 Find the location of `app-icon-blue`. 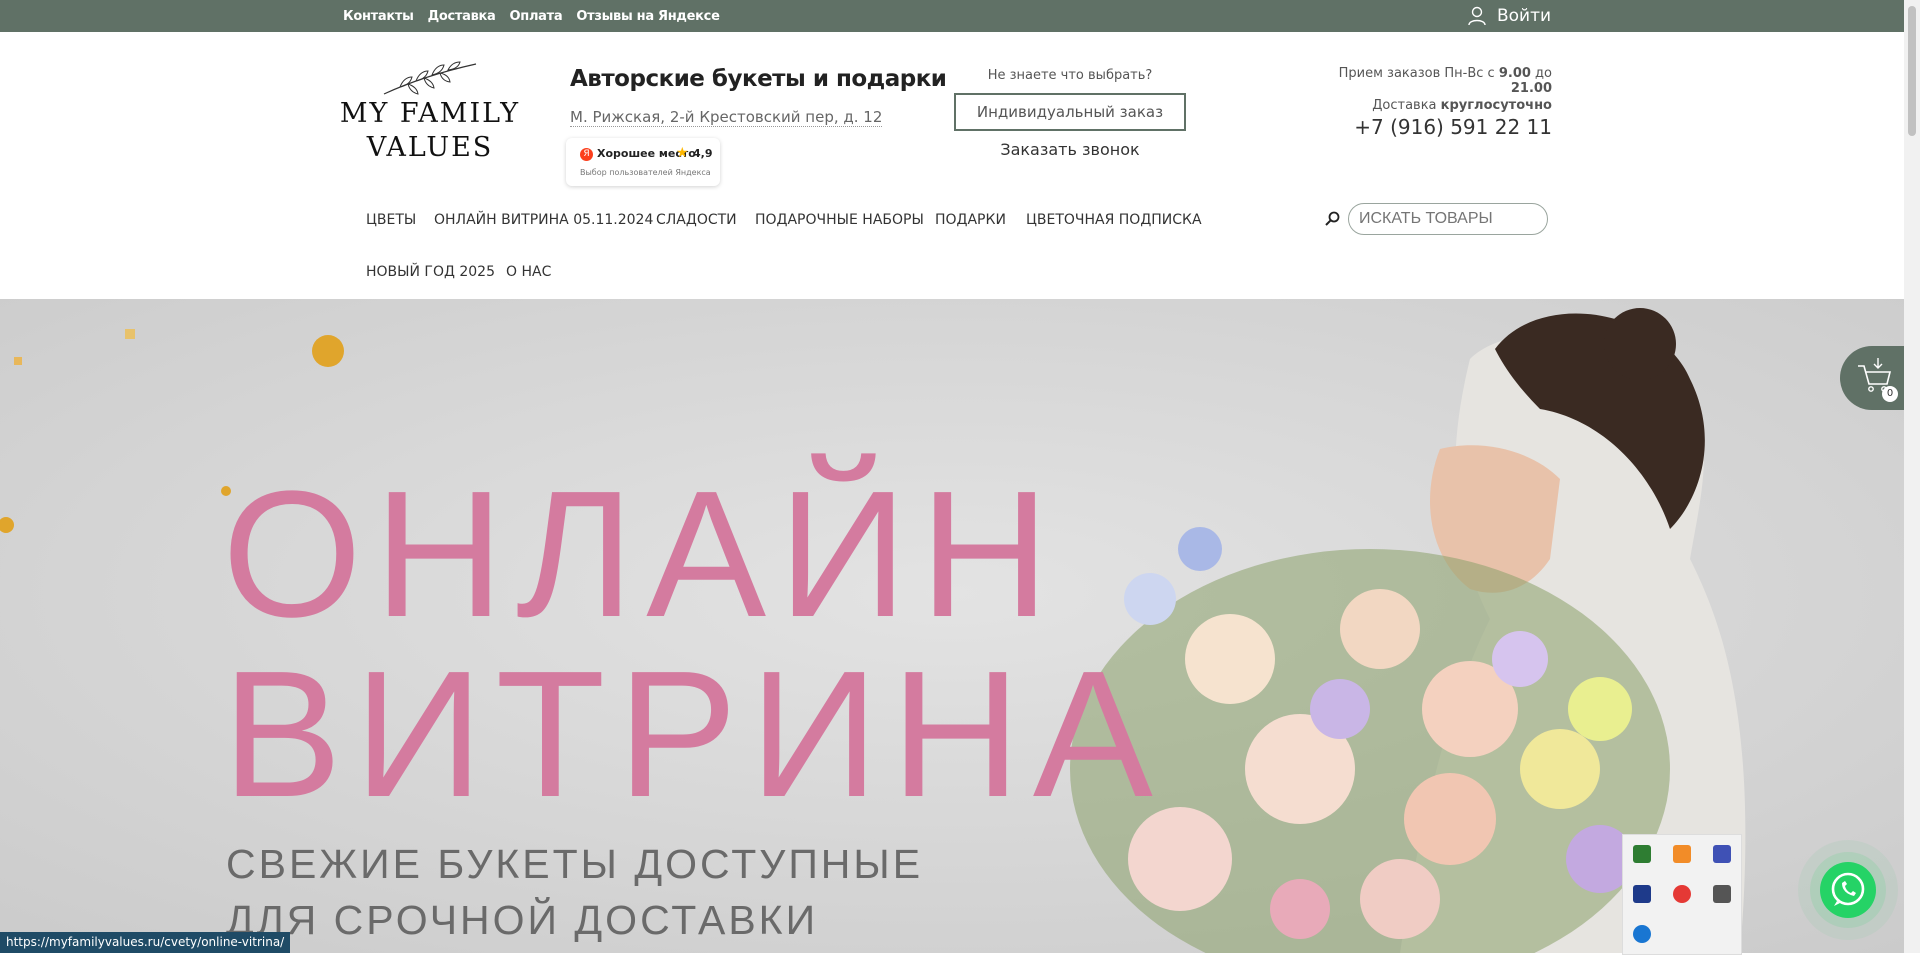

app-icon-blue is located at coordinates (1722, 854).